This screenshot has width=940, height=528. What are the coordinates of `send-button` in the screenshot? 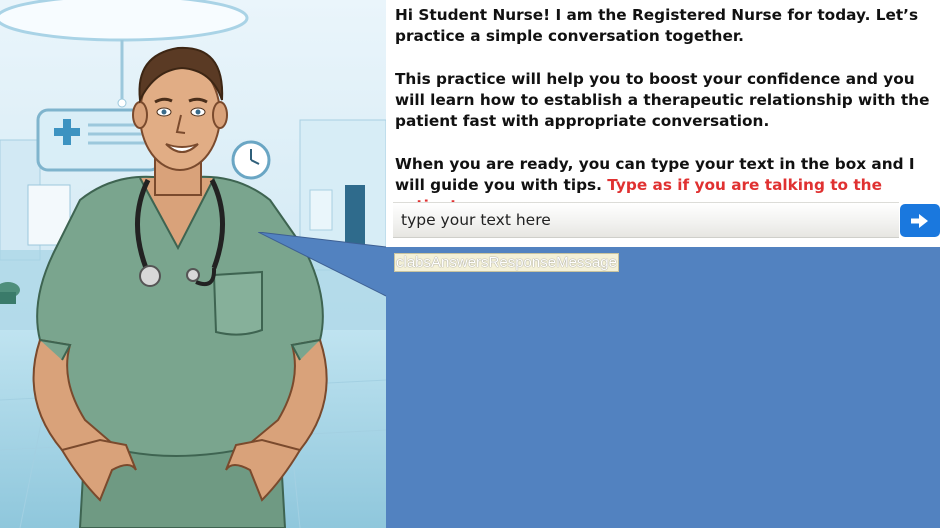 It's located at (920, 220).